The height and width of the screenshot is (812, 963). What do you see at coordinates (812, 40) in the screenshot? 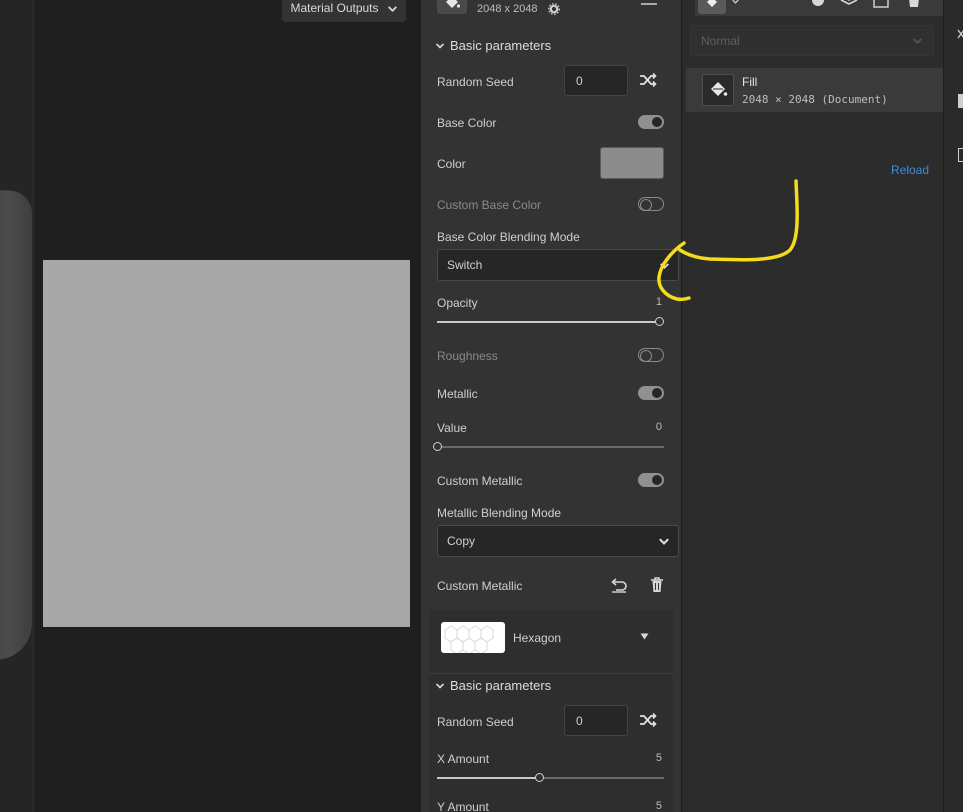
I see `blend-mode-select: Normal` at bounding box center [812, 40].